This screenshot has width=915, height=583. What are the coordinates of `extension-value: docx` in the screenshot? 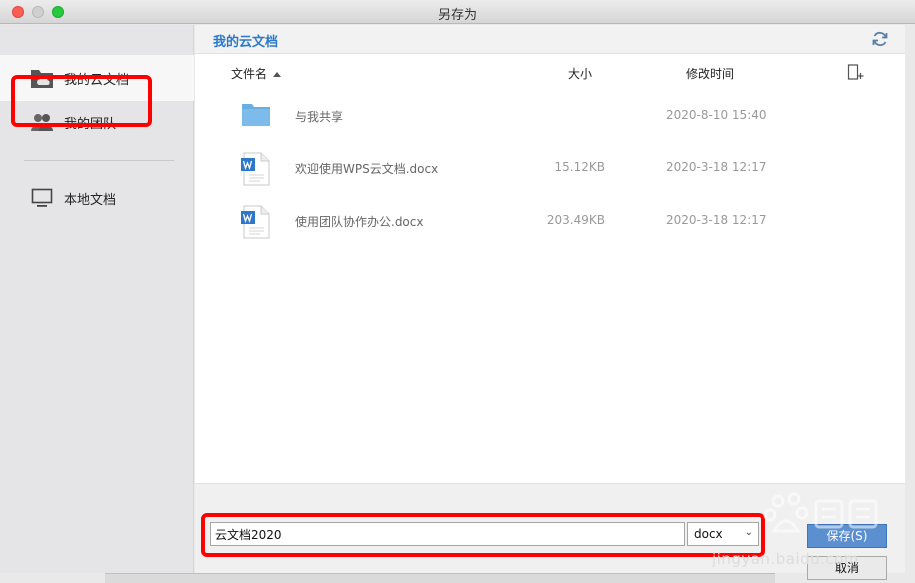 It's located at (708, 534).